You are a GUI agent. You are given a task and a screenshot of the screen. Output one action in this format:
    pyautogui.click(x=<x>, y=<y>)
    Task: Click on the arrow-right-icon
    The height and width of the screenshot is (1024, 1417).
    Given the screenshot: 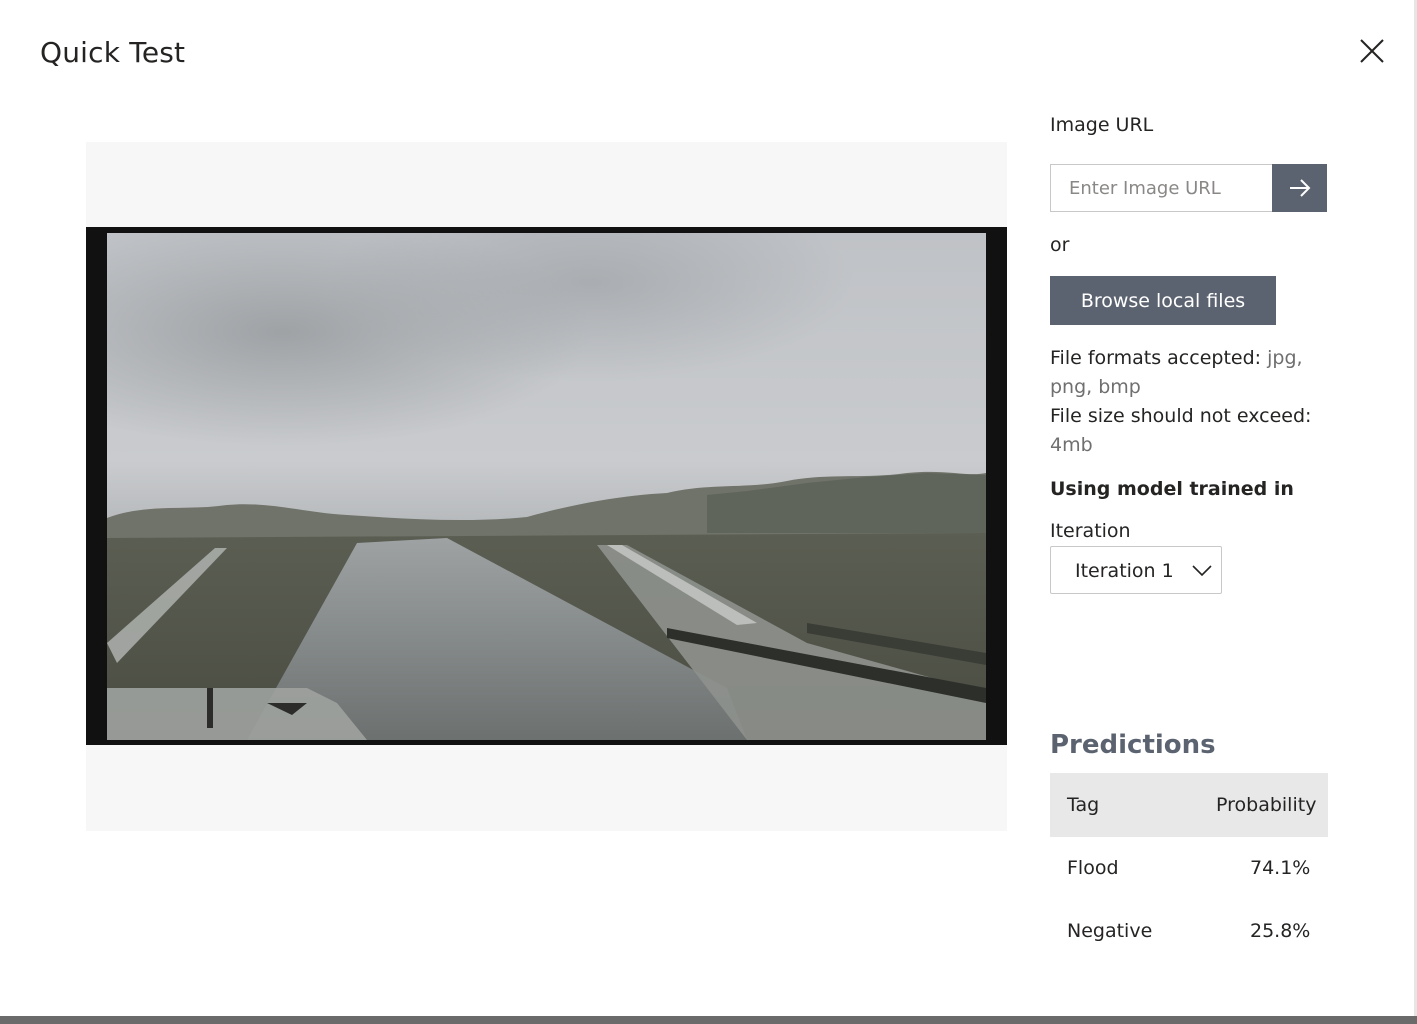 What is the action you would take?
    pyautogui.click(x=1299, y=188)
    